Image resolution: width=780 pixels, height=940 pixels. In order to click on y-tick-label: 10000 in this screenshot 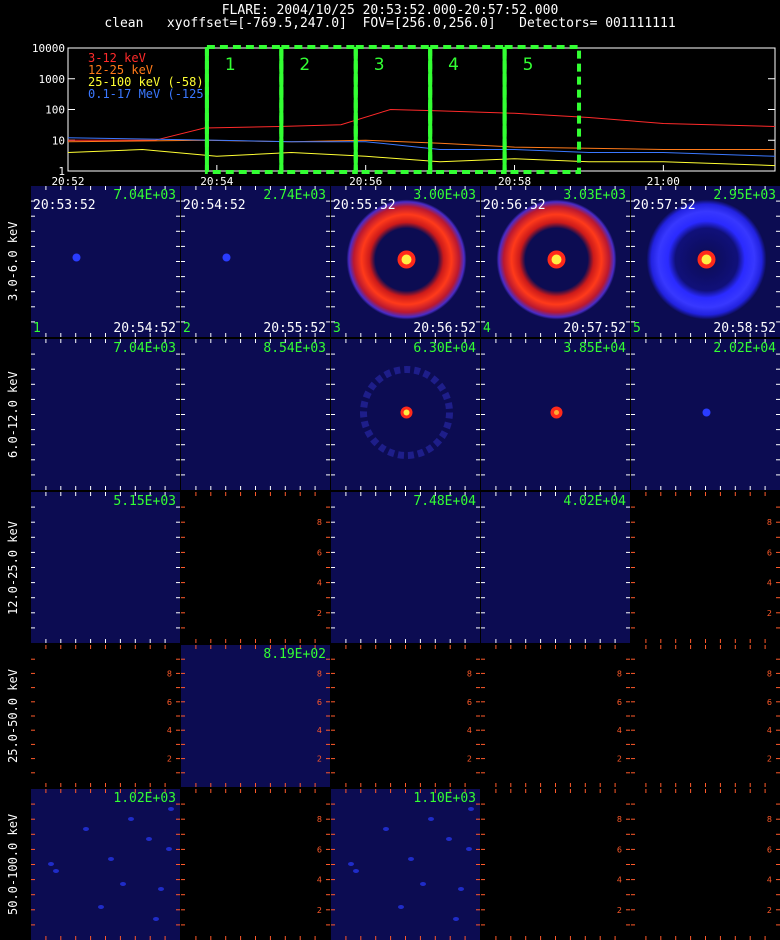, I will do `click(48, 48)`.